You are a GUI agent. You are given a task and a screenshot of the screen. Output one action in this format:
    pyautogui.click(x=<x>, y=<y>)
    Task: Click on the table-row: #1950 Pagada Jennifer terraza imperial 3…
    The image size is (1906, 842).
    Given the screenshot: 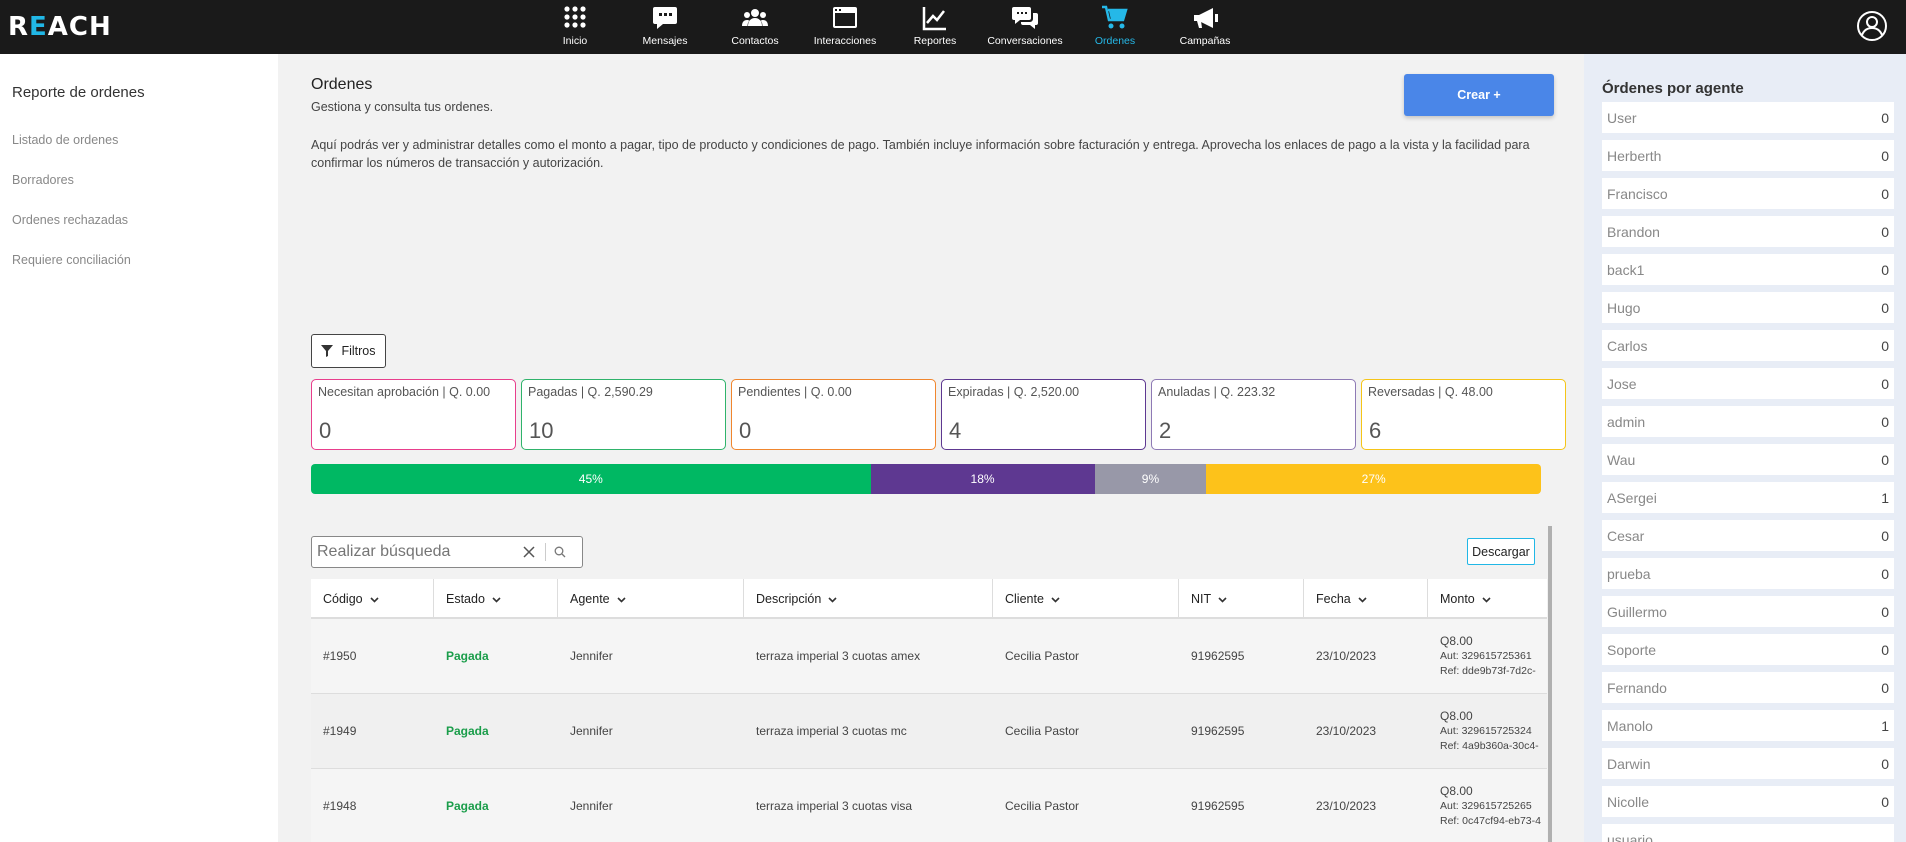 What is the action you would take?
    pyautogui.click(x=929, y=656)
    